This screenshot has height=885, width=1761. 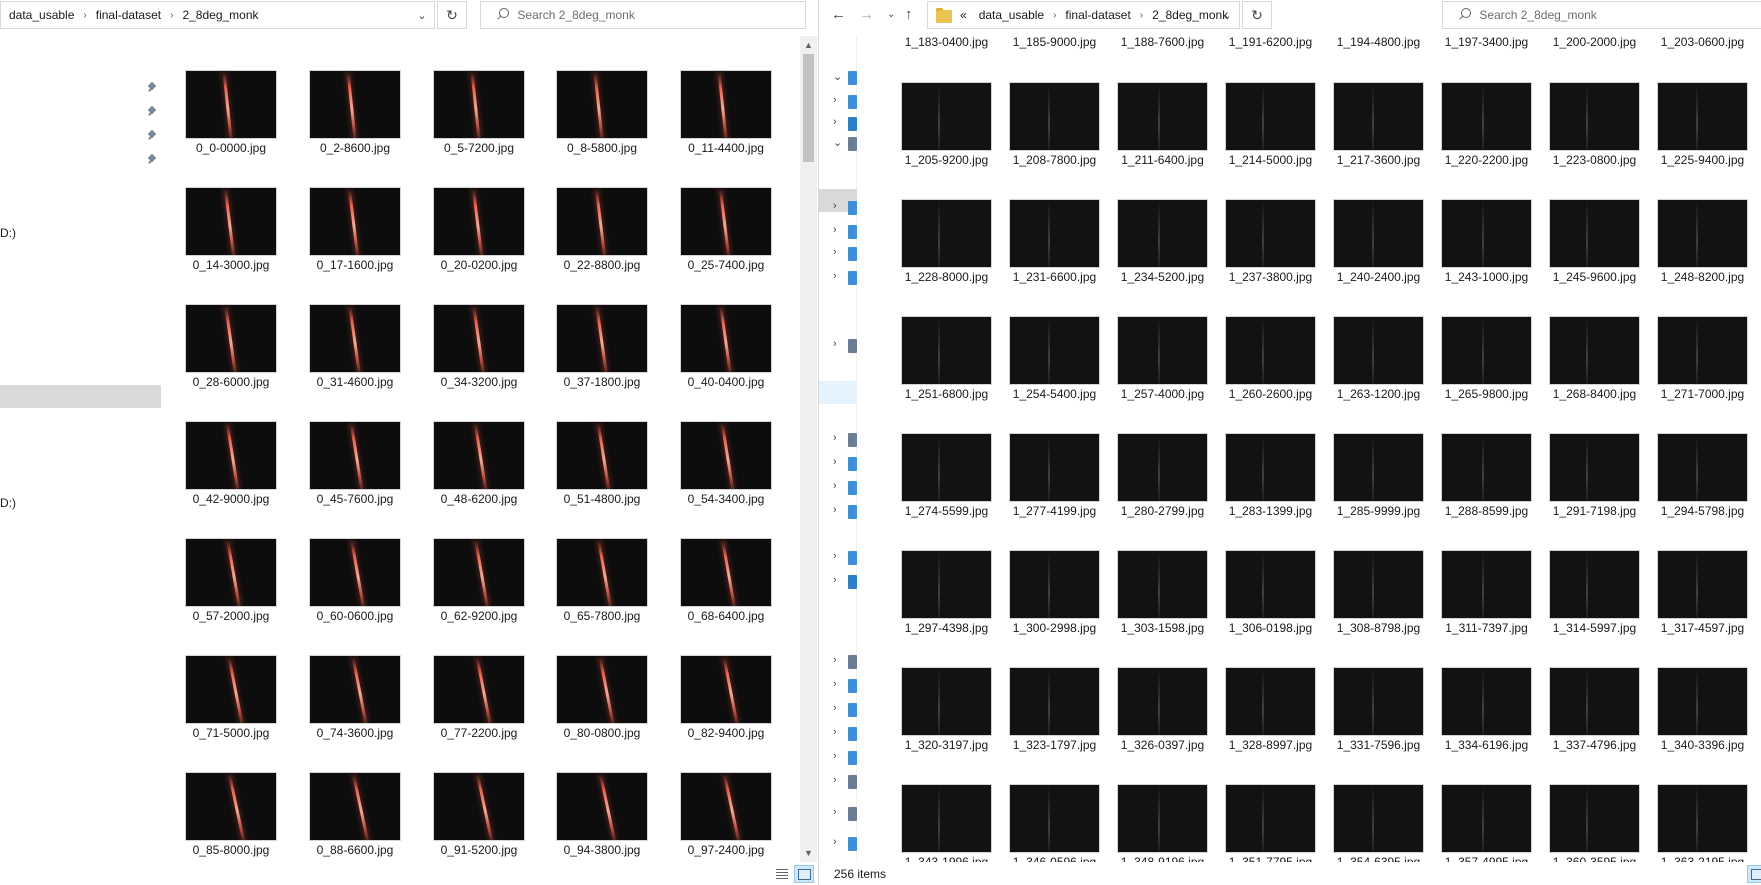 I want to click on file-name-label: 1_317-4597.jpg, so click(x=1702, y=628).